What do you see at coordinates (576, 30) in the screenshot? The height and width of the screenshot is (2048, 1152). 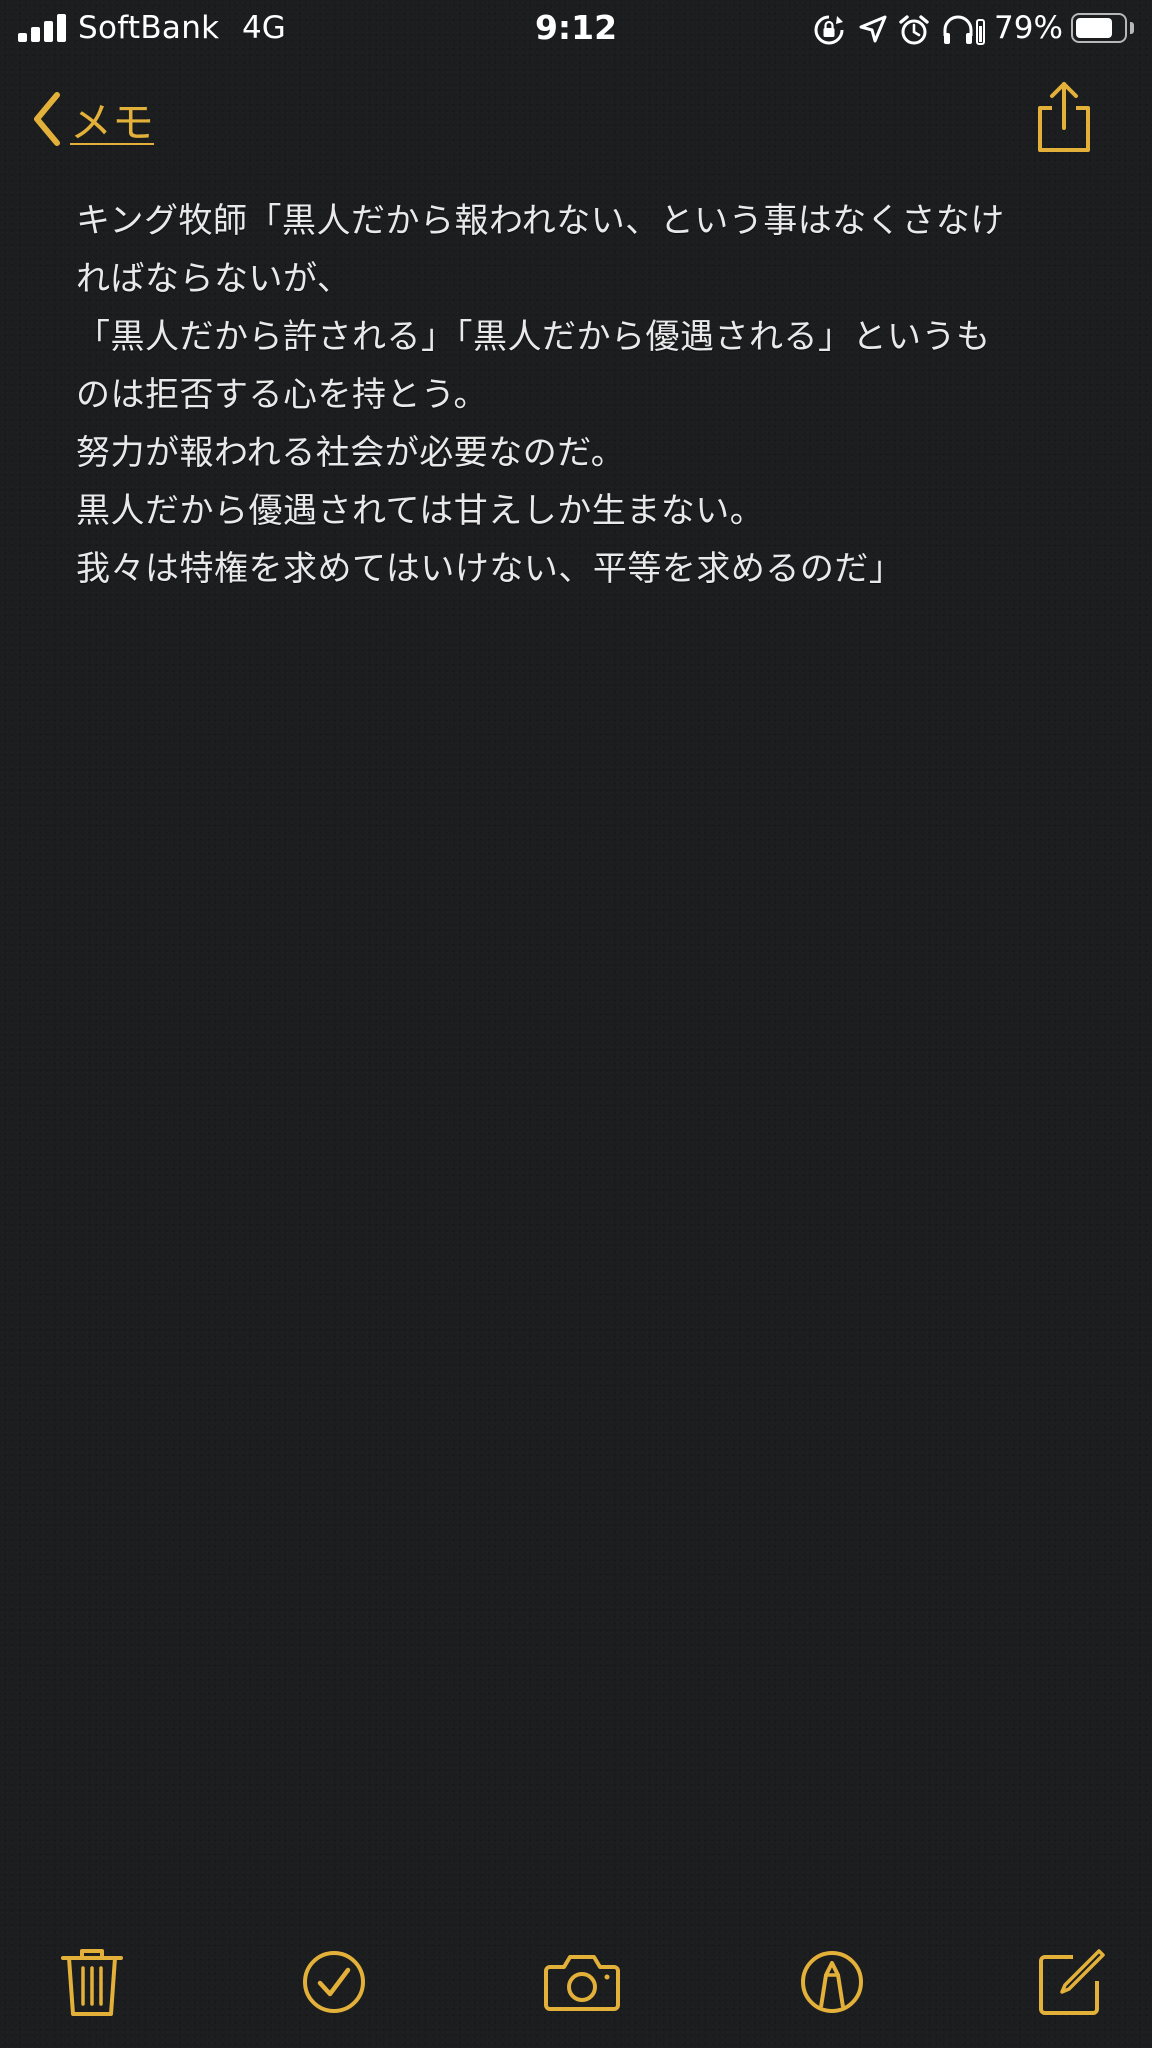 I see `status-bar: SoftBank 4G 9:12 79%` at bounding box center [576, 30].